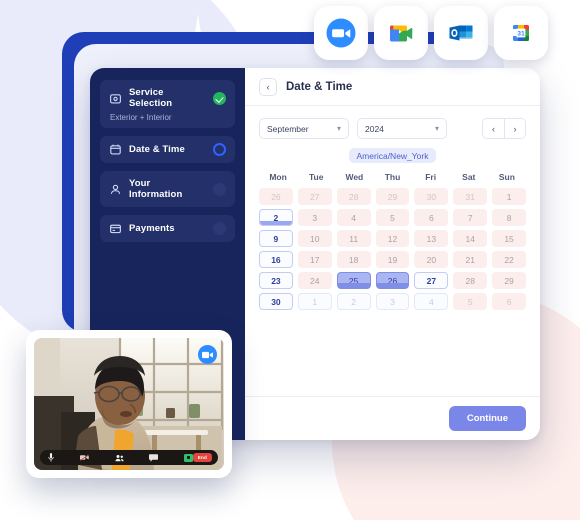 Image resolution: width=580 pixels, height=520 pixels. I want to click on timezone-badge: America/New_York, so click(392, 155).